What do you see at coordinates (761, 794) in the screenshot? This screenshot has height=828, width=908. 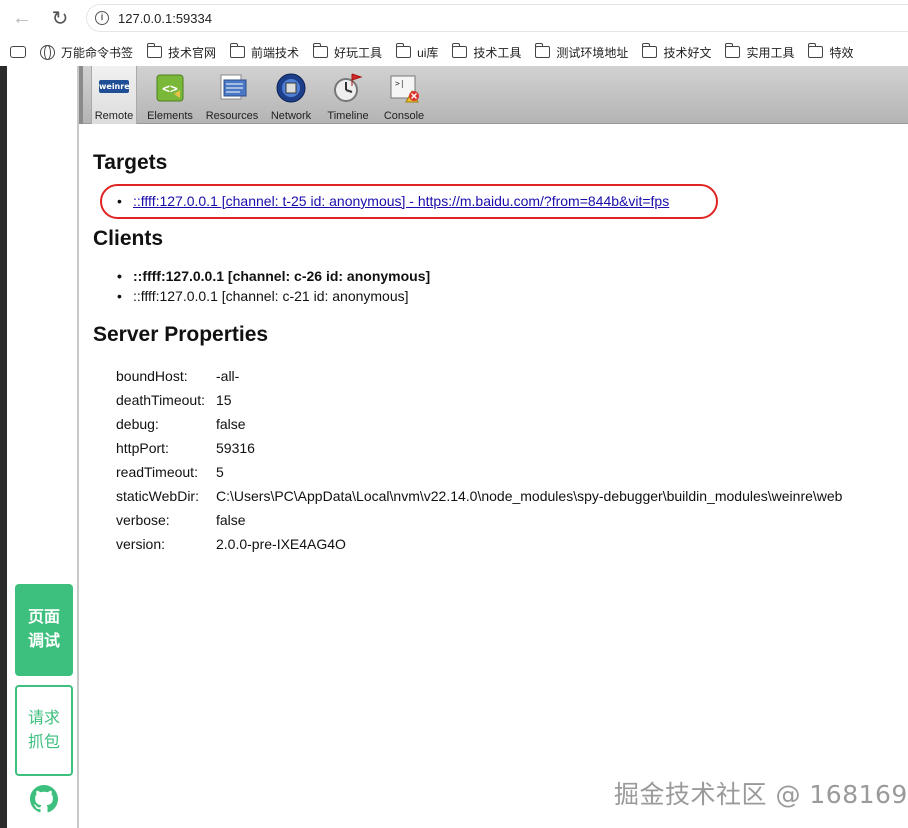 I see `watermark: 掘金技术社区 @ 168169` at bounding box center [761, 794].